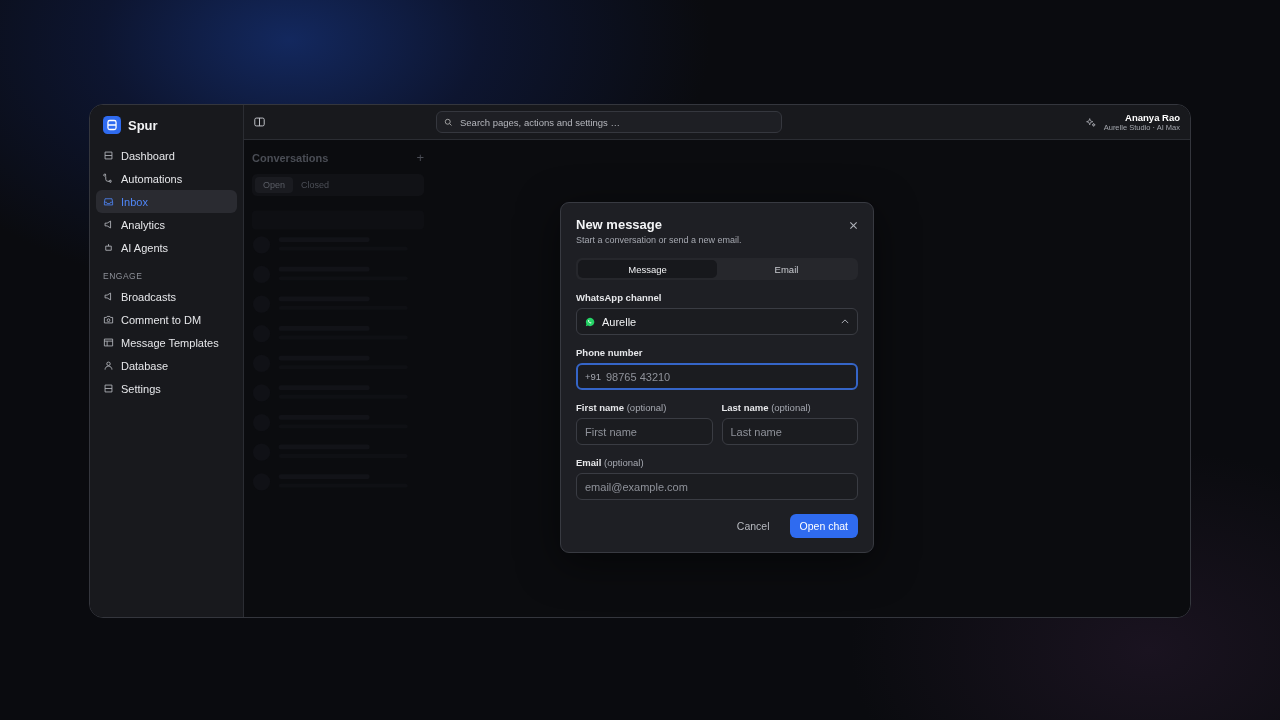  What do you see at coordinates (786, 269) in the screenshot?
I see `tab: Email` at bounding box center [786, 269].